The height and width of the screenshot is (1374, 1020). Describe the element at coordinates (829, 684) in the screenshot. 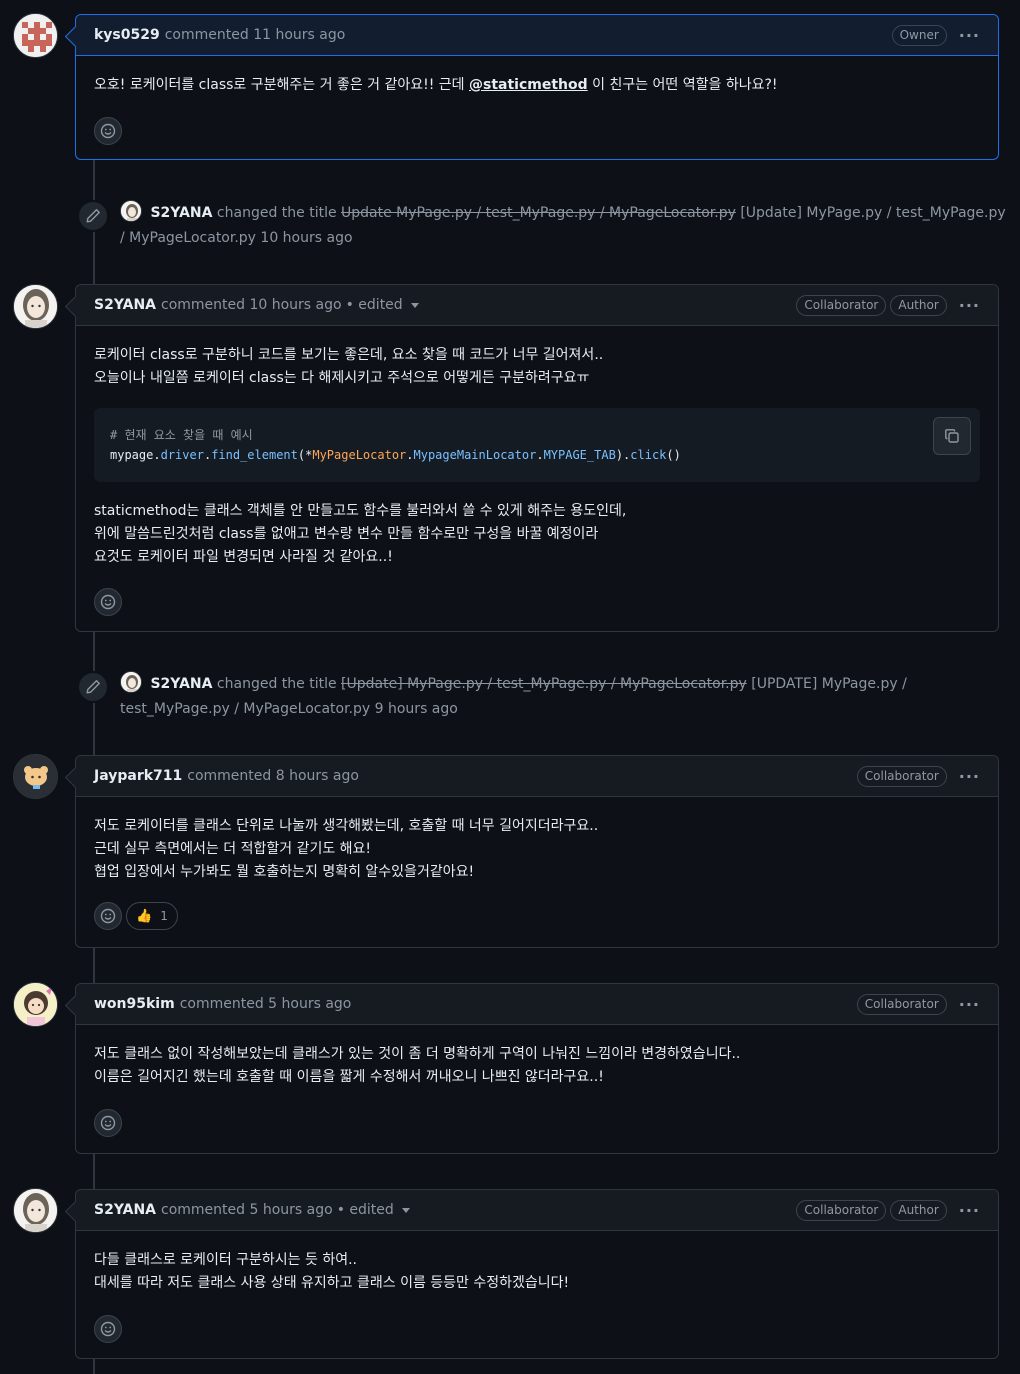

I see `new-title: [UPDATE] MyPage.py /` at that location.